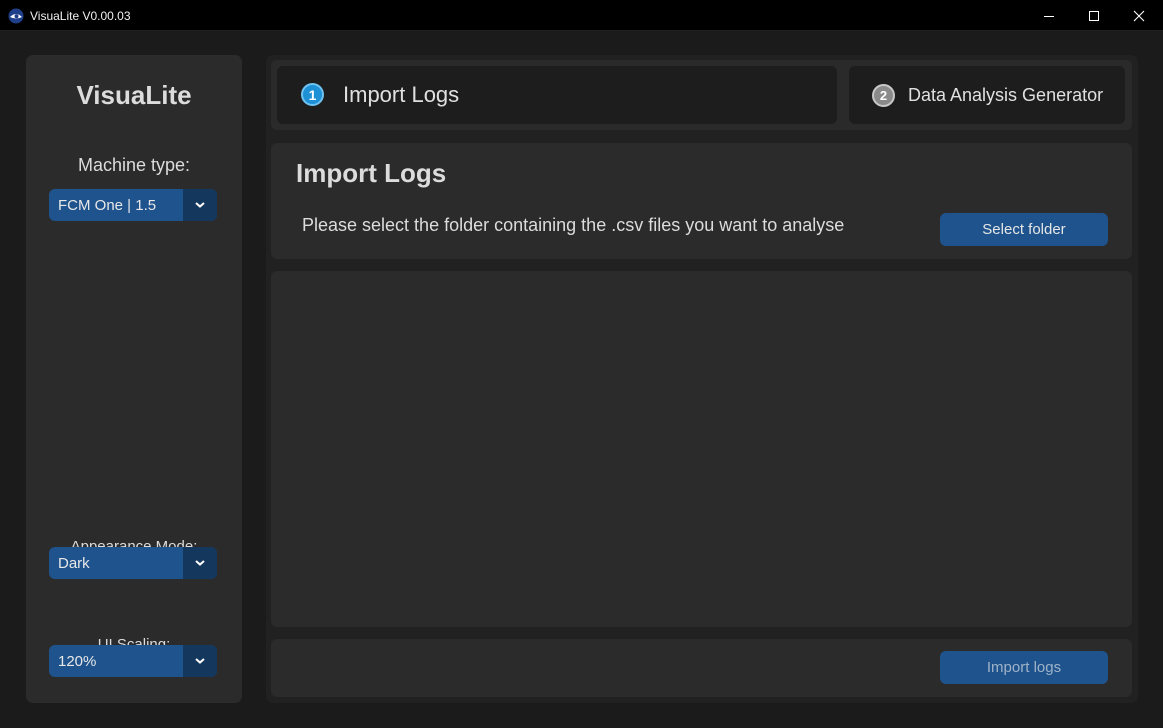 The image size is (1163, 728). I want to click on app-eye-icon, so click(16, 16).